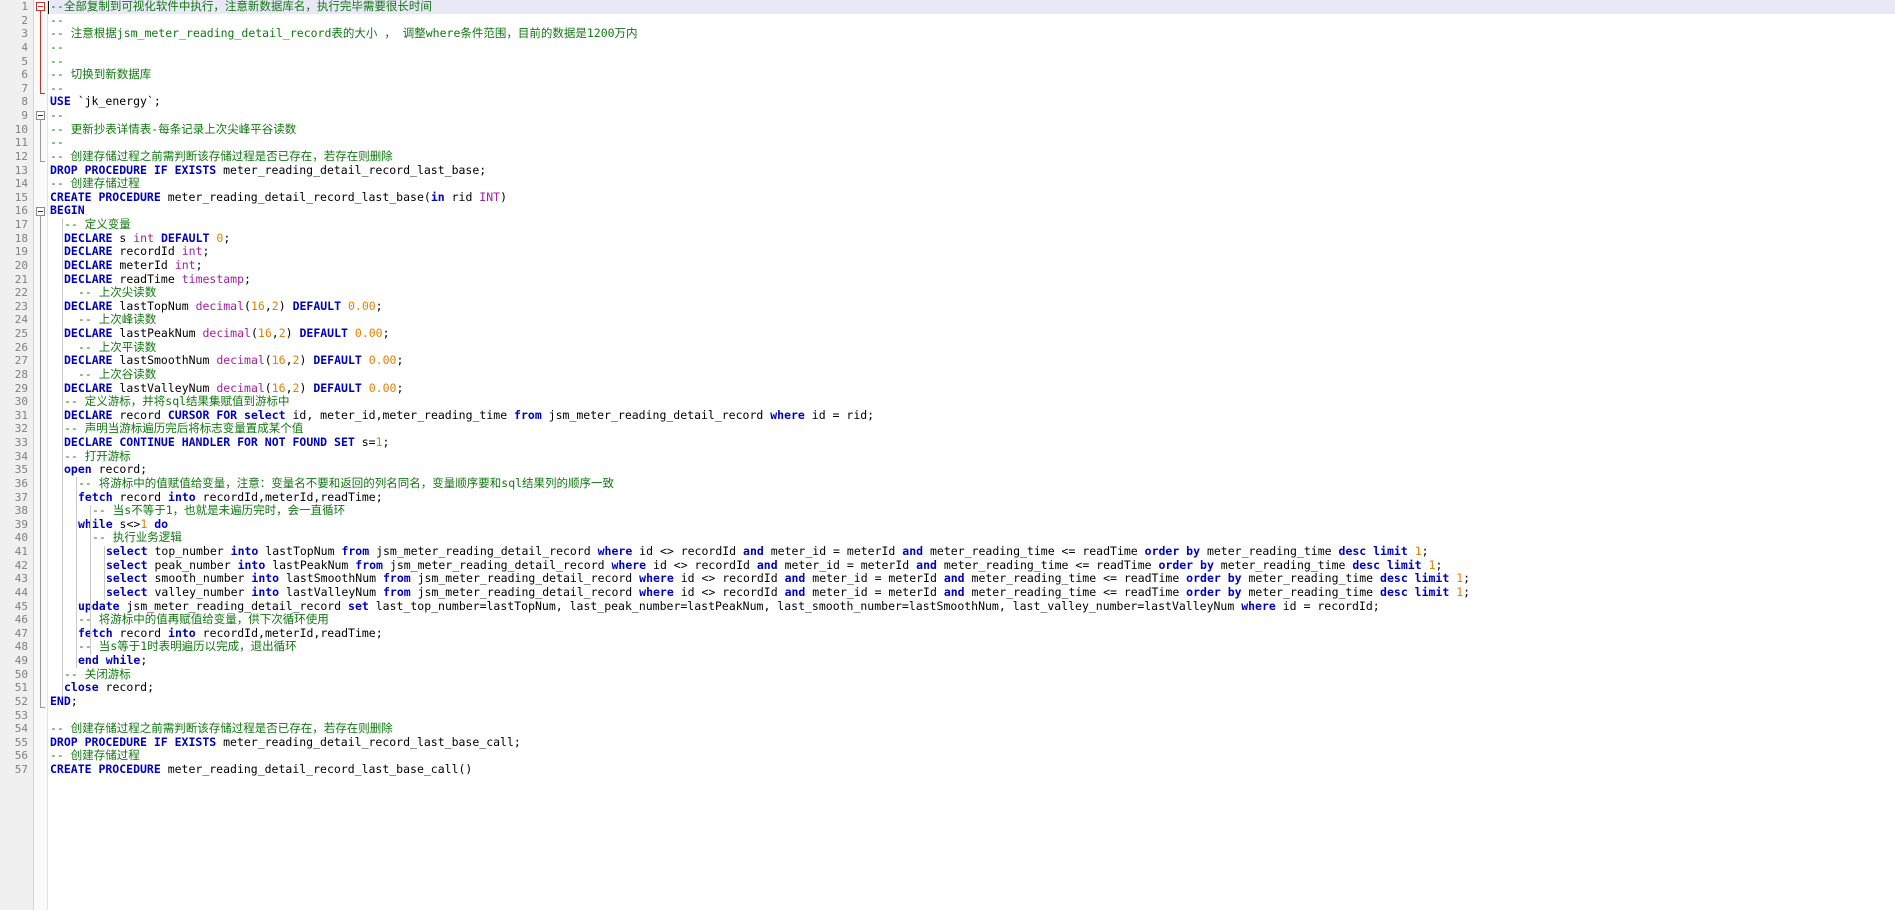 The width and height of the screenshot is (1895, 910). What do you see at coordinates (177, 401) in the screenshot?
I see `token-cmt: -- 定义游标，并将sql结果集赋值到游标中` at bounding box center [177, 401].